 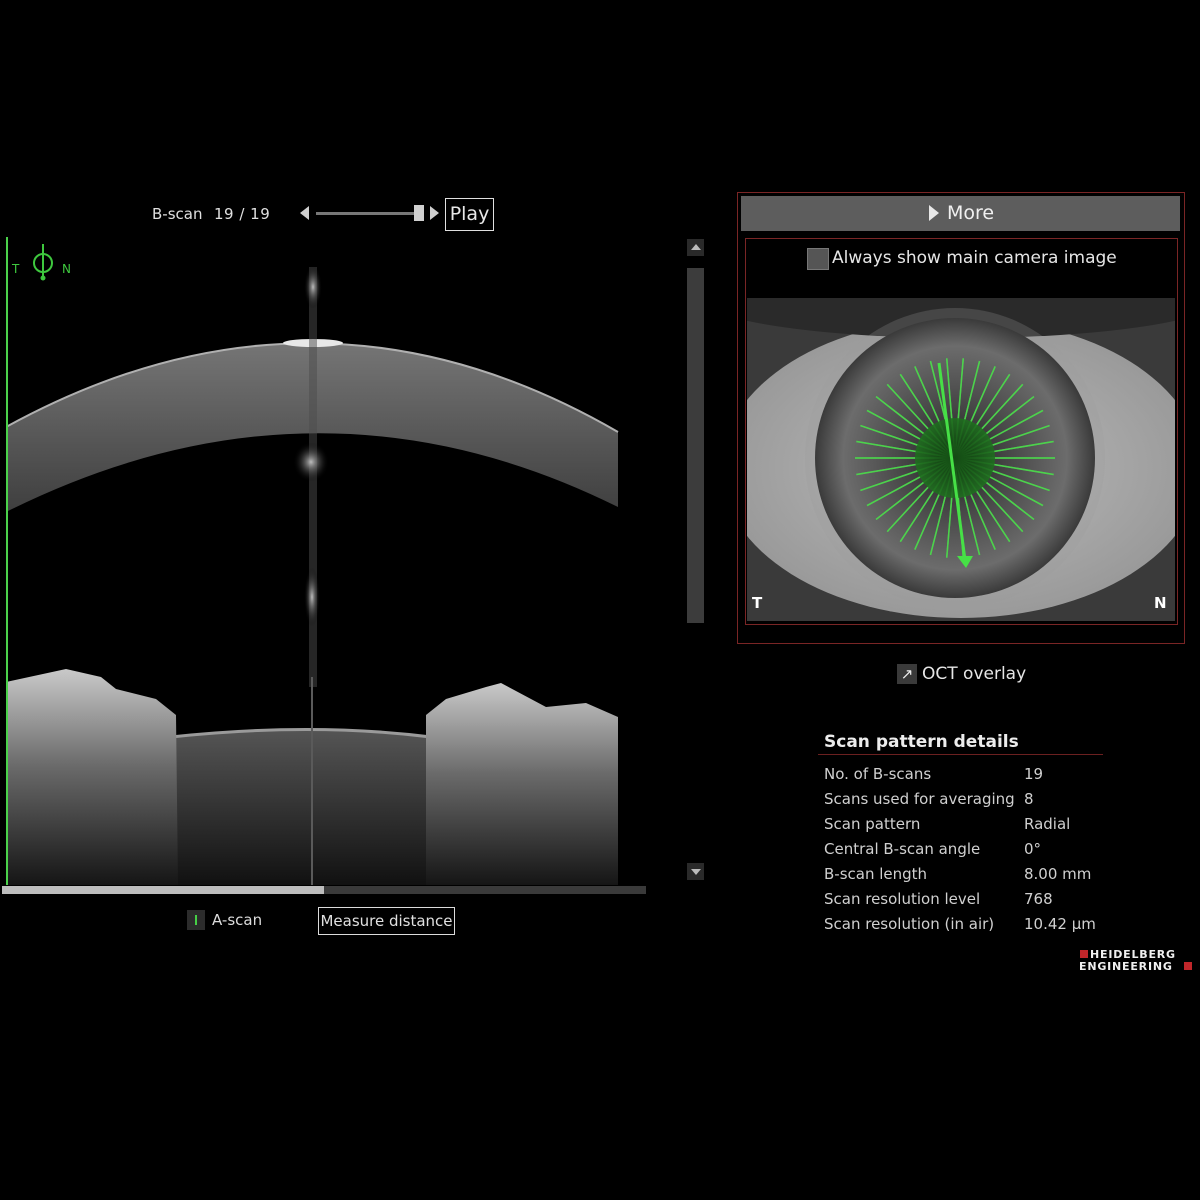 I want to click on scan-detail-value: 8.00 mm, so click(x=1058, y=874).